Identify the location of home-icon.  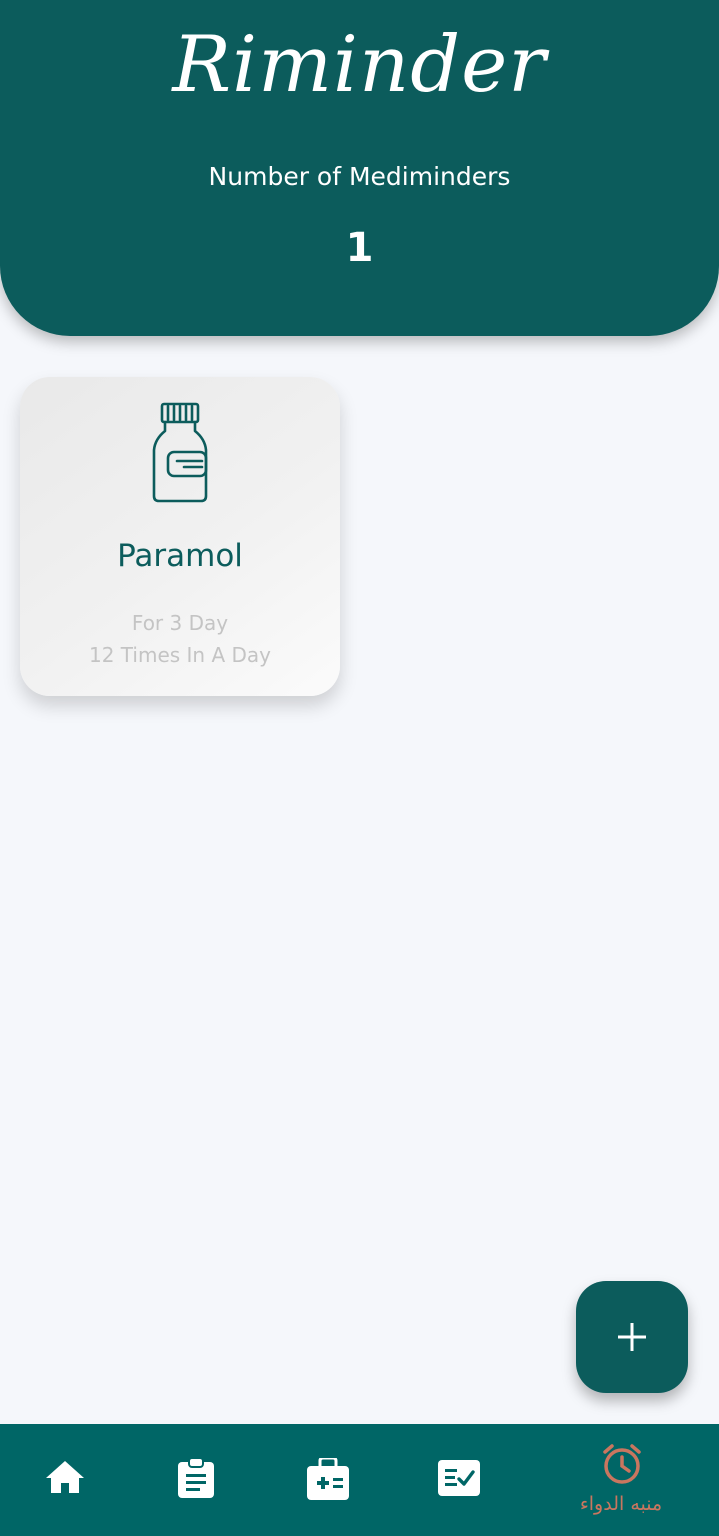
(65, 1477).